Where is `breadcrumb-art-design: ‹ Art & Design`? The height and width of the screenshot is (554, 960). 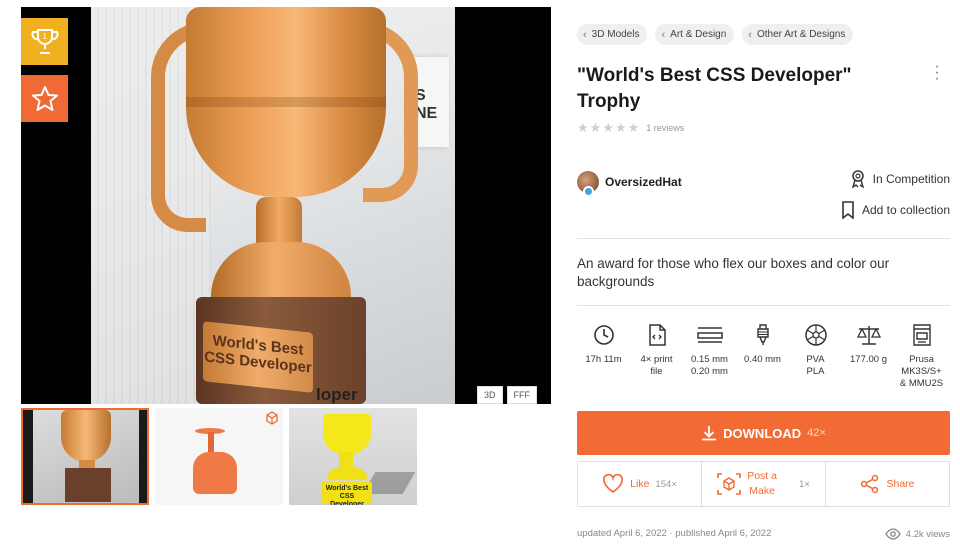 breadcrumb-art-design: ‹ Art & Design is located at coordinates (695, 34).